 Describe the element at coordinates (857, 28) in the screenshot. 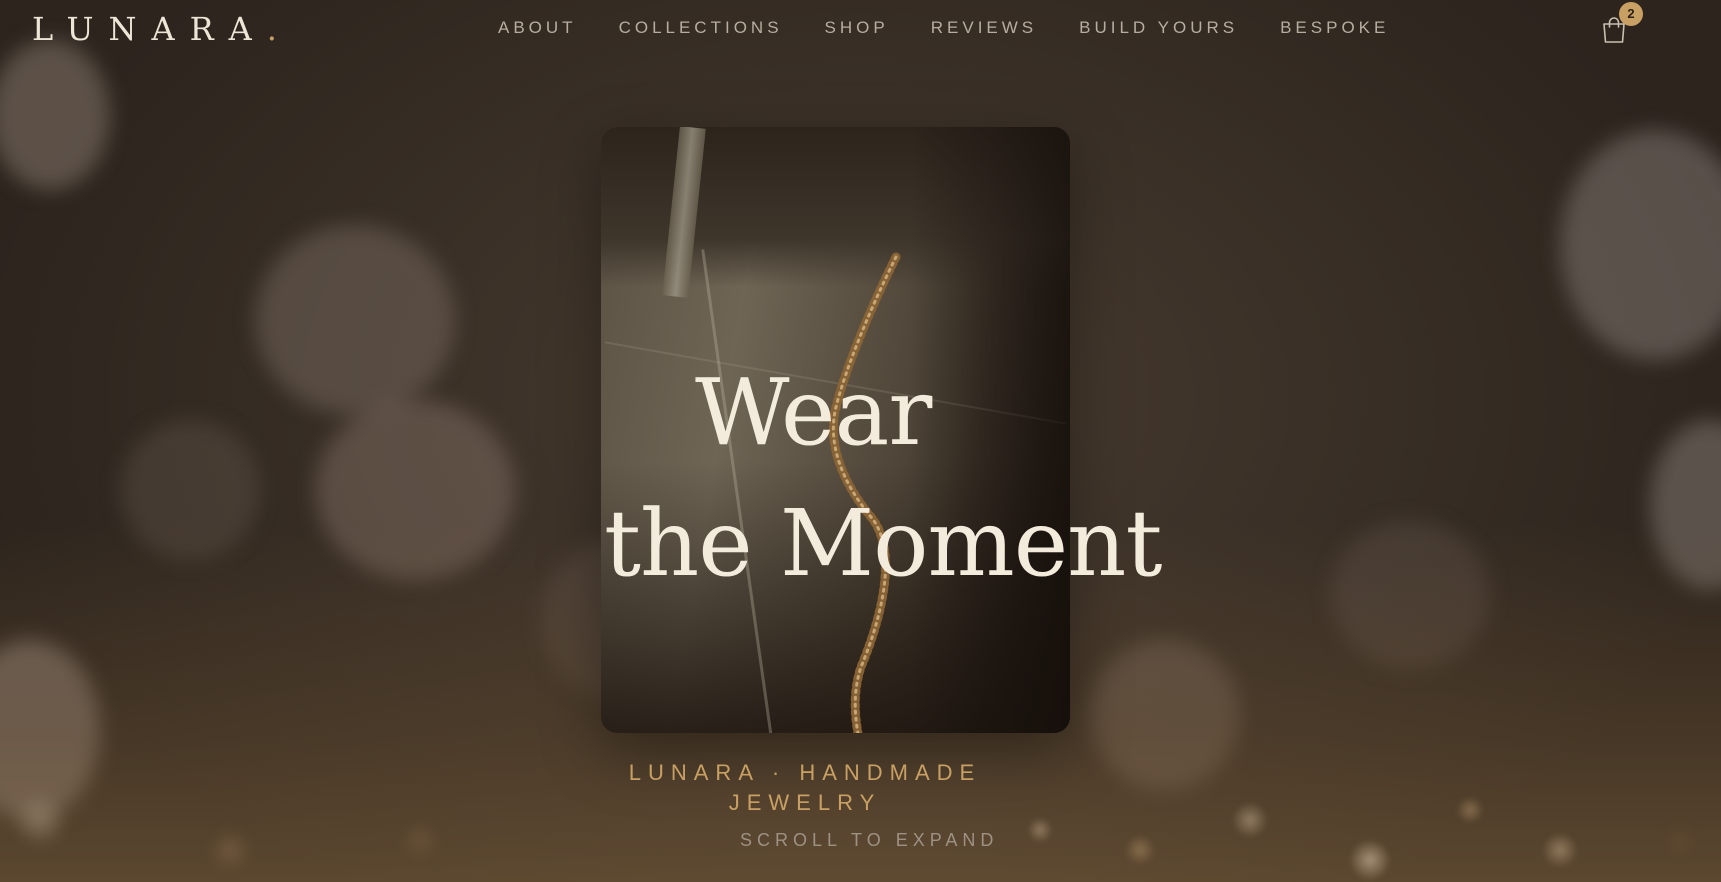

I see `nav-shop: SHOP` at that location.